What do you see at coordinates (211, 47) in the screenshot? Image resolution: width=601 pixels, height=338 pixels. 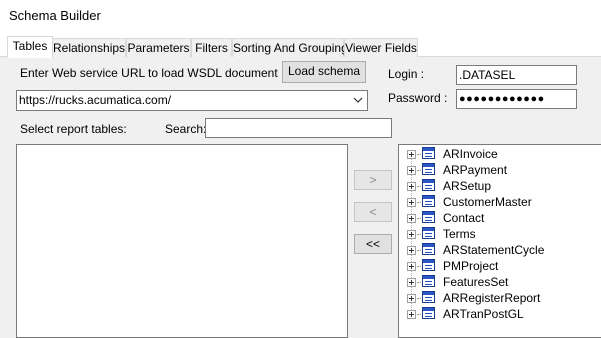 I see `tab-filters: Filters` at bounding box center [211, 47].